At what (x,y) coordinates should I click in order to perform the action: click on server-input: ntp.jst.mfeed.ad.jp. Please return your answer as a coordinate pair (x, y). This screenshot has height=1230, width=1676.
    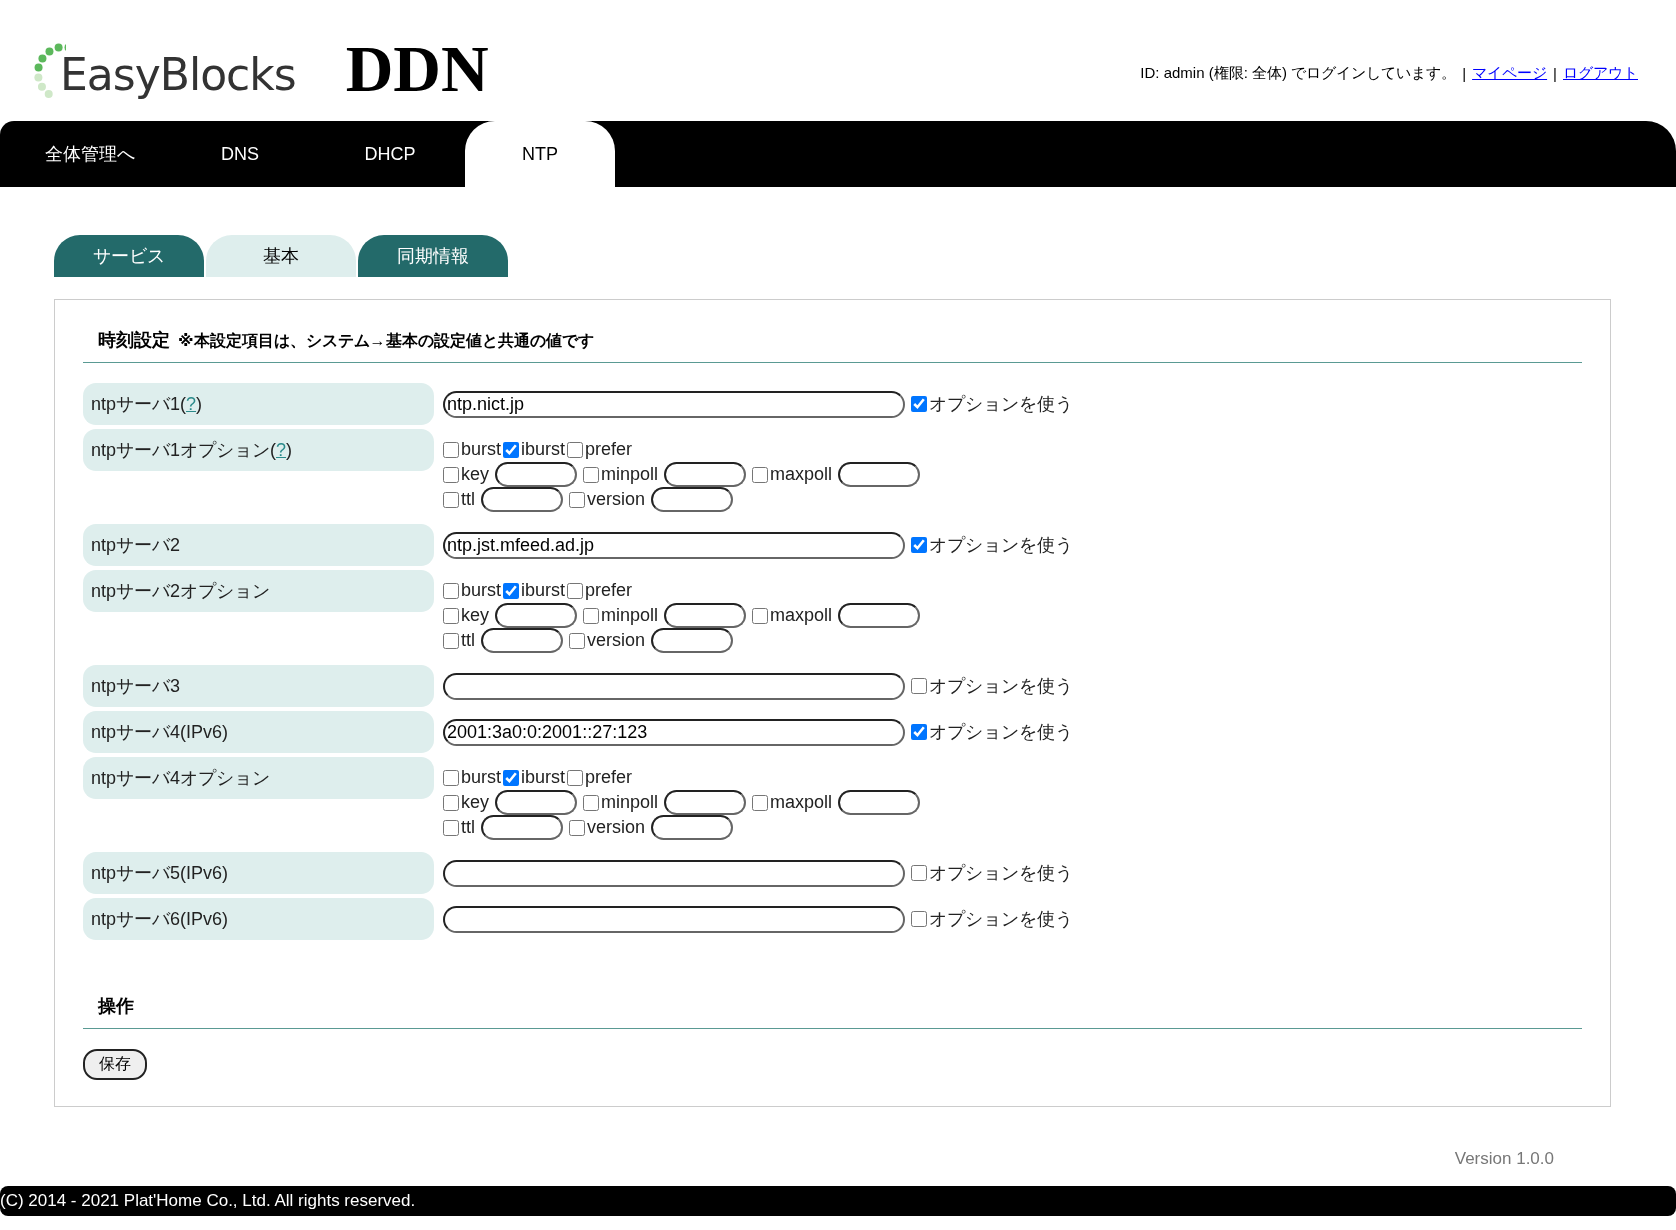
    Looking at the image, I should click on (674, 545).